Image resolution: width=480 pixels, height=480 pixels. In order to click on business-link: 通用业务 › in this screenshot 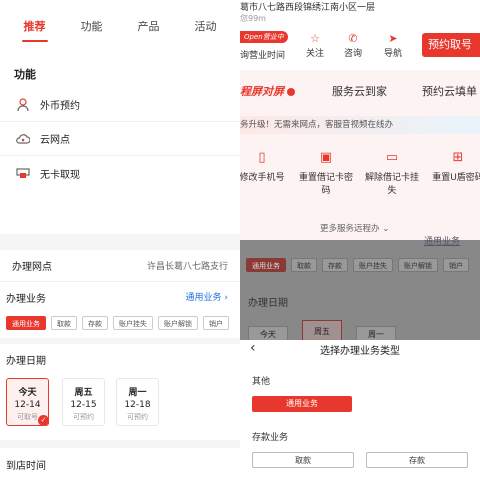, I will do `click(207, 296)`.